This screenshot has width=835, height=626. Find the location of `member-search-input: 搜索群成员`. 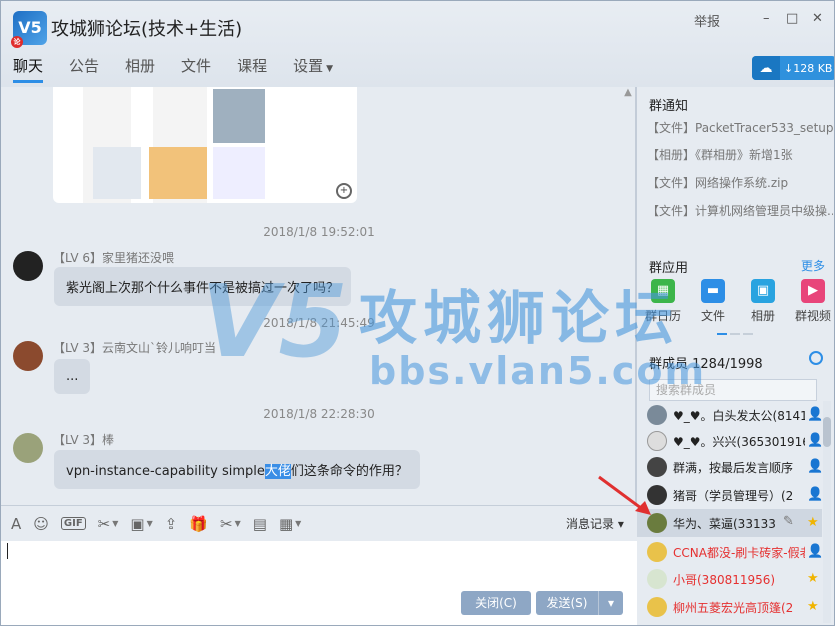

member-search-input: 搜索群成员 is located at coordinates (733, 390).